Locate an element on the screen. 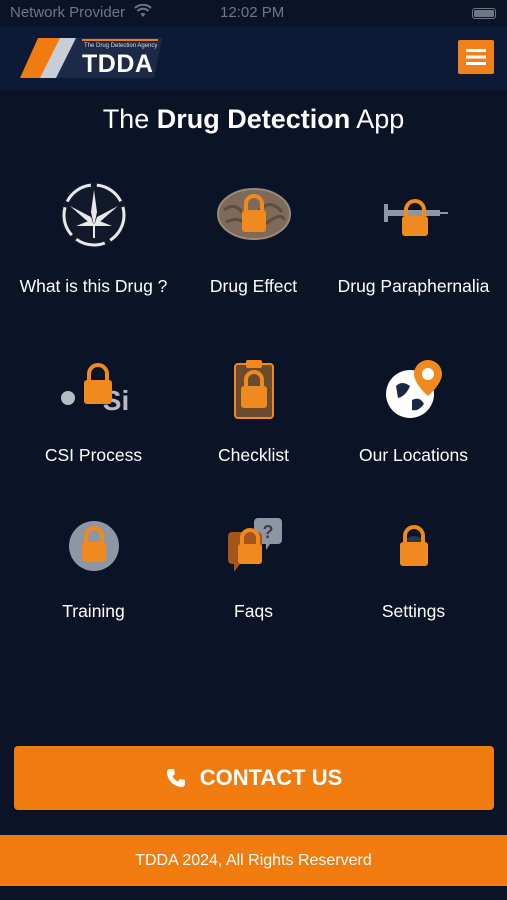 The width and height of the screenshot is (507, 900). syringe-icon is located at coordinates (414, 216).